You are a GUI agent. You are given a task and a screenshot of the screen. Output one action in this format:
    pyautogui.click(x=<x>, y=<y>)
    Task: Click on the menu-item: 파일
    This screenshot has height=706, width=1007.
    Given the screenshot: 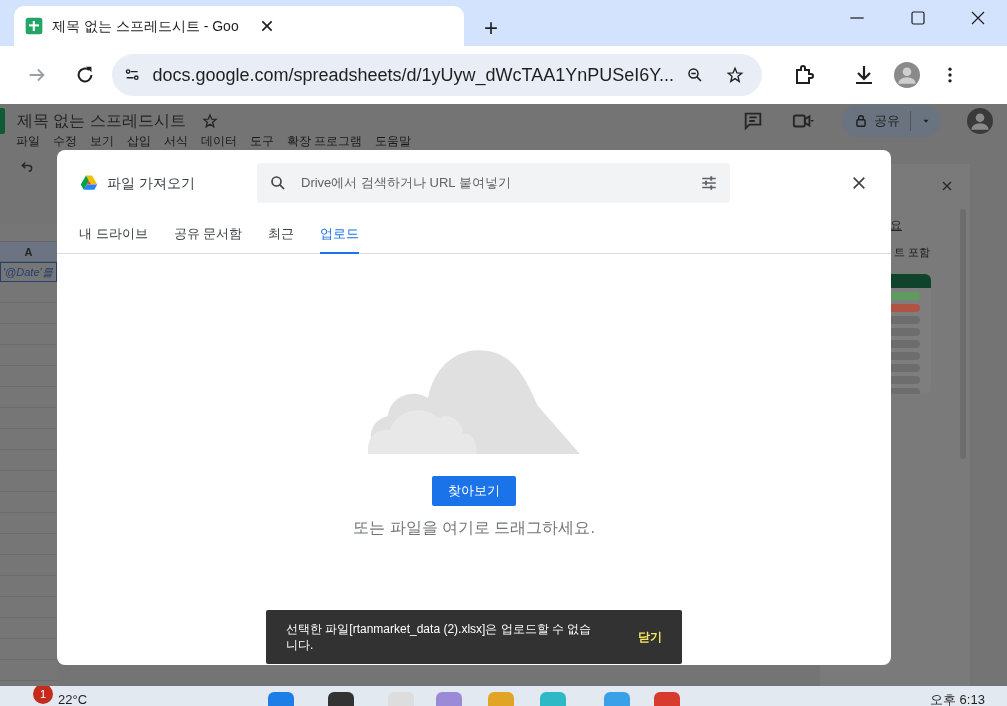 What is the action you would take?
    pyautogui.click(x=28, y=141)
    